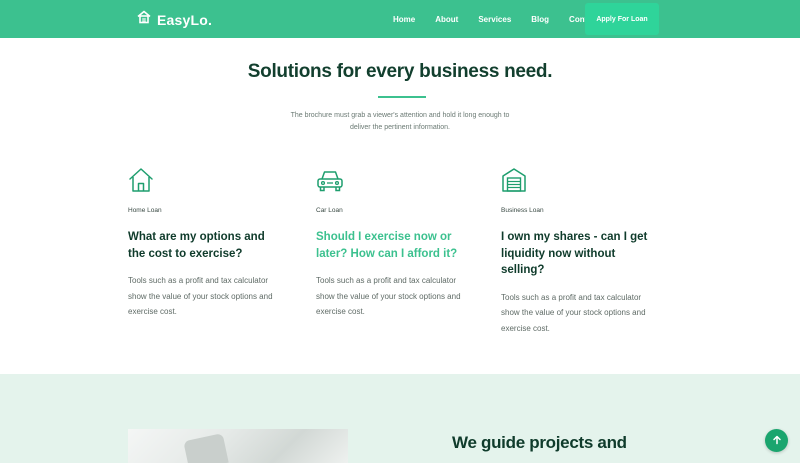 This screenshot has height=463, width=800. What do you see at coordinates (141, 180) in the screenshot?
I see `house-icon` at bounding box center [141, 180].